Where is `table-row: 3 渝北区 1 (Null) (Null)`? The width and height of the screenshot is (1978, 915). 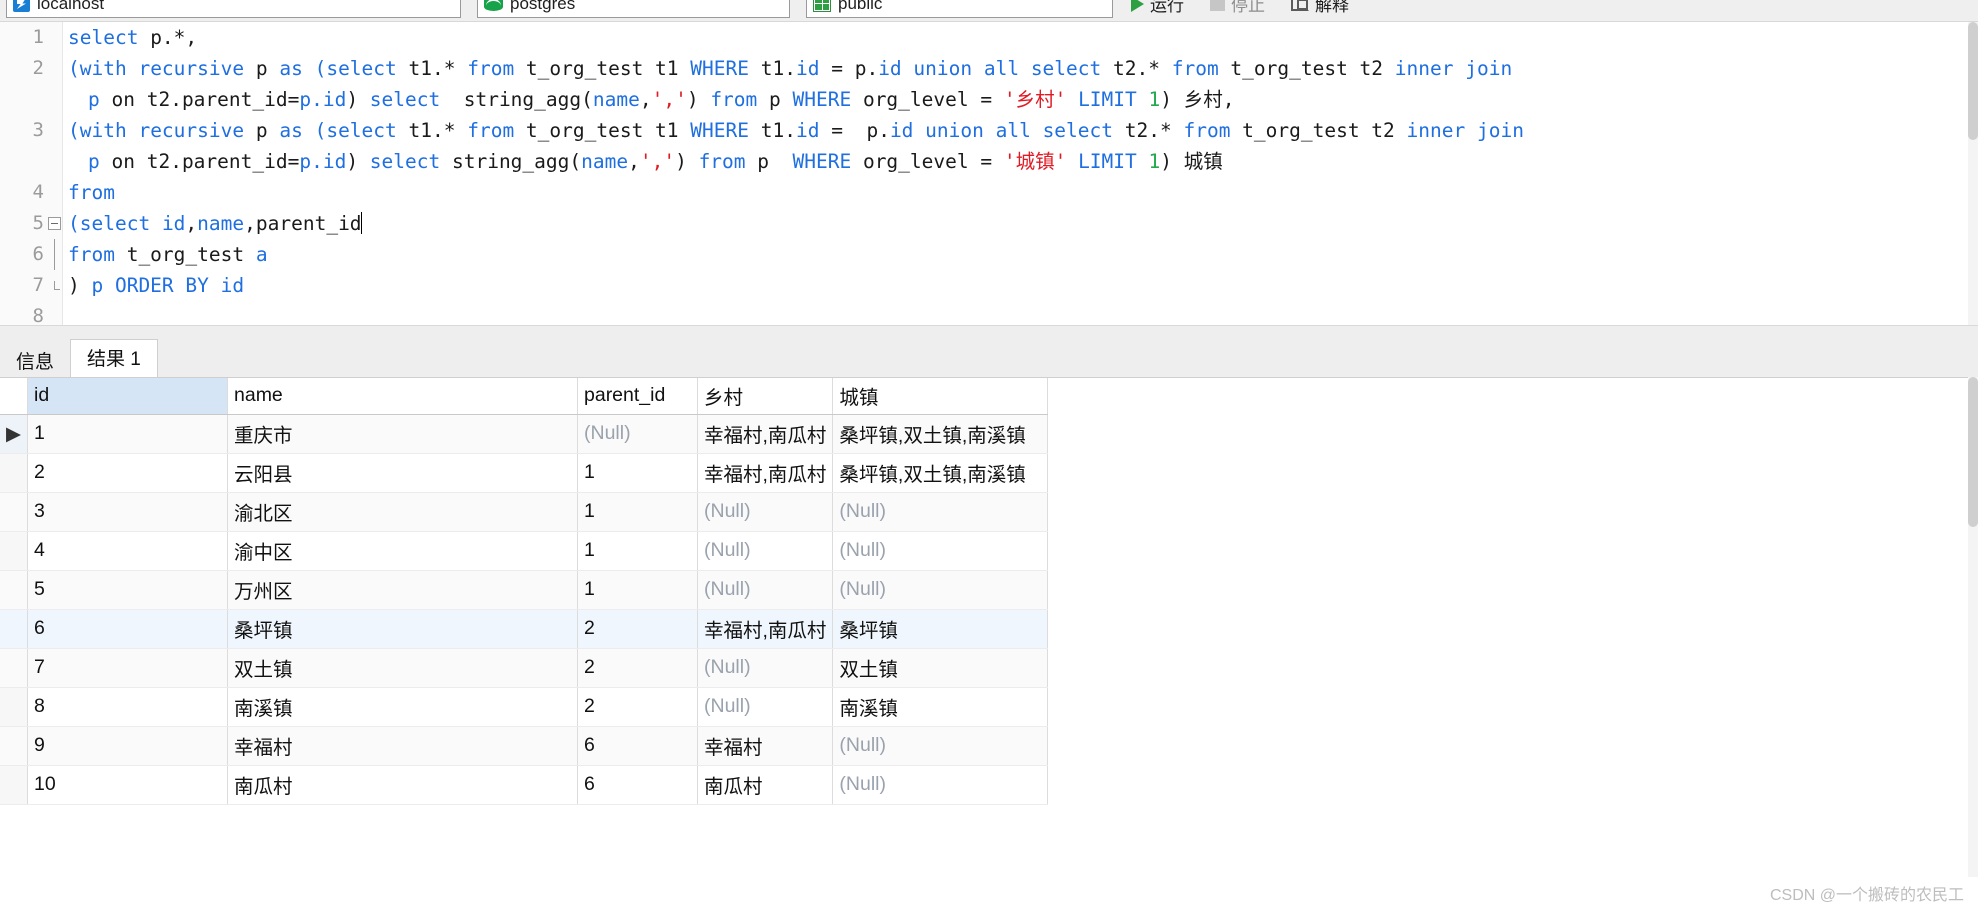
table-row: 3 渝北区 1 (Null) (Null) is located at coordinates (524, 512).